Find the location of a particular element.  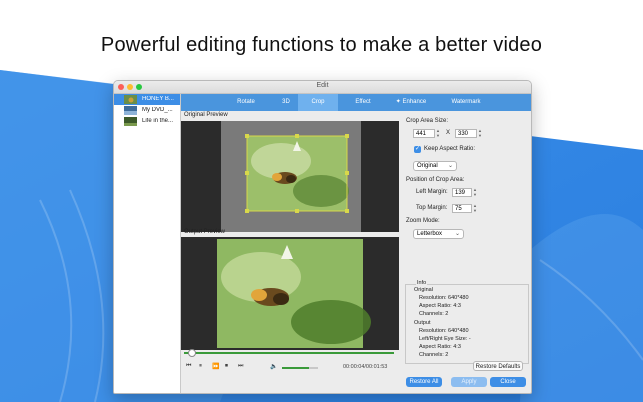

crop-height-value: 330 is located at coordinates (463, 134).